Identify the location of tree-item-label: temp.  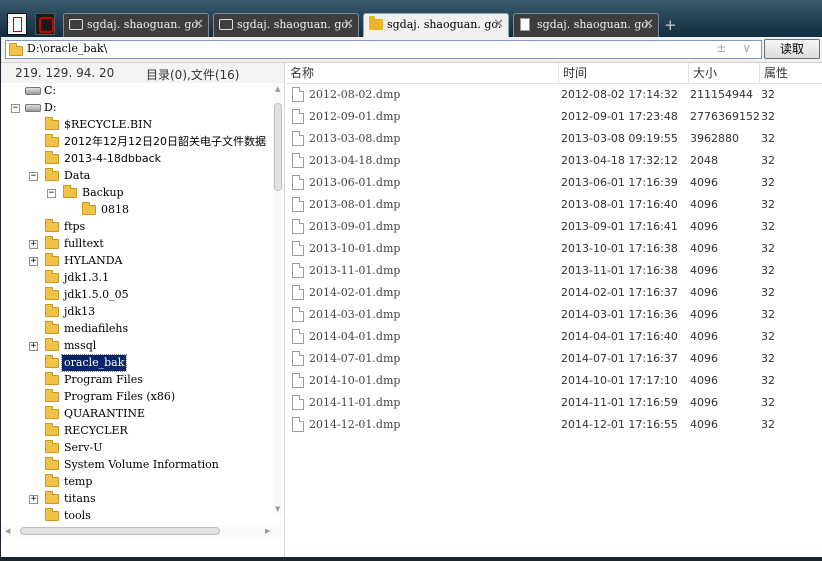
(78, 481).